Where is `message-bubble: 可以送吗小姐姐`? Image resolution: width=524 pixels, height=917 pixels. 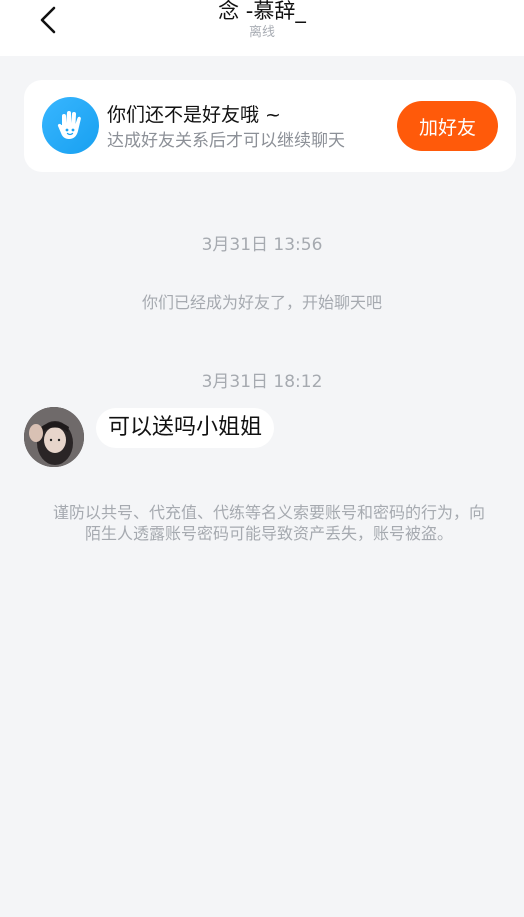 message-bubble: 可以送吗小姐姐 is located at coordinates (185, 428).